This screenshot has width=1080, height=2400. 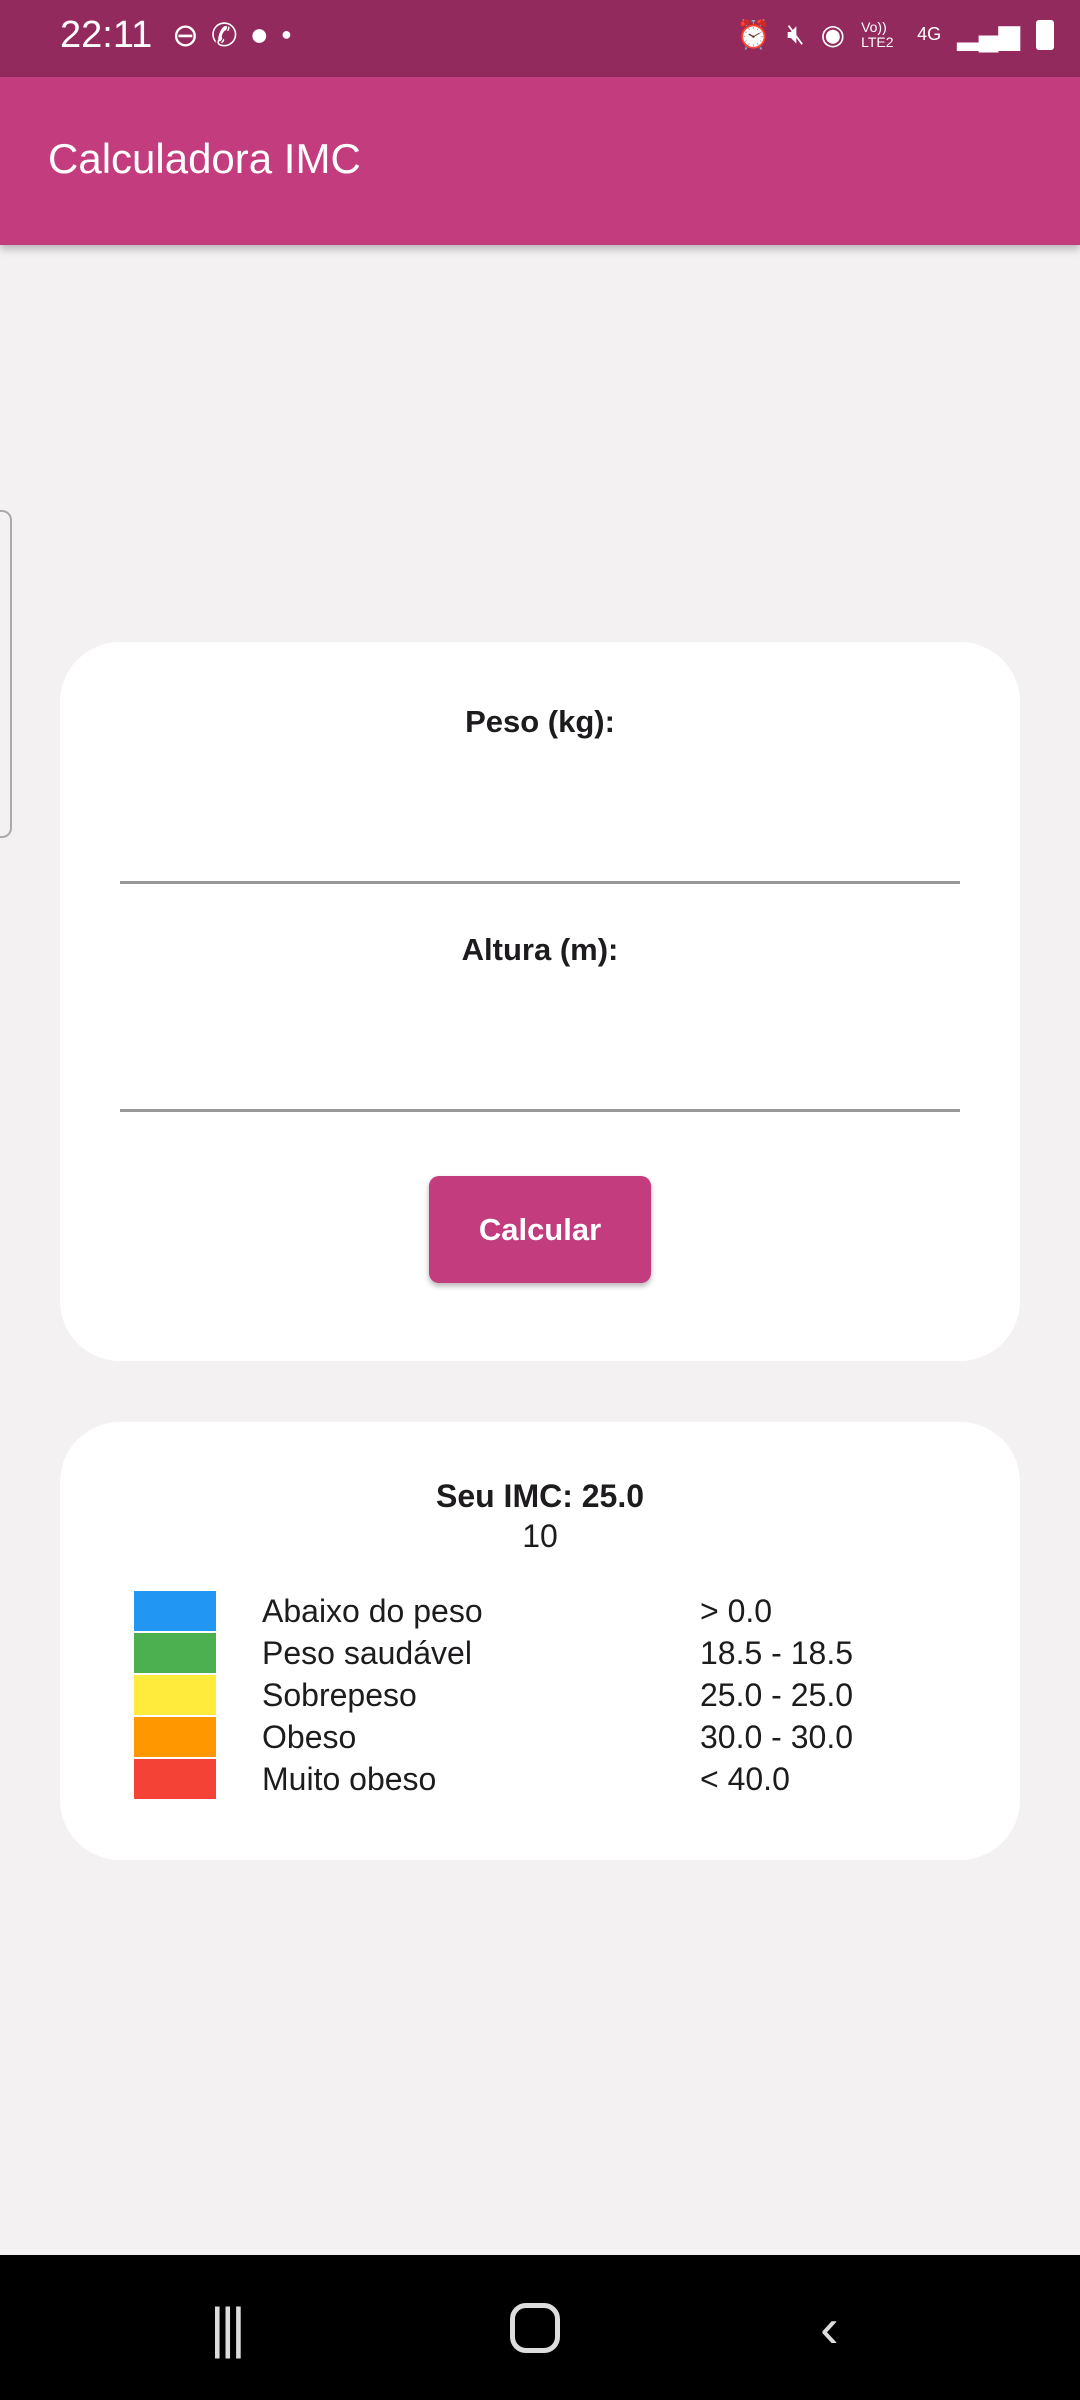 I want to click on legend-range: 25.0 - 25.0, so click(x=776, y=1694).